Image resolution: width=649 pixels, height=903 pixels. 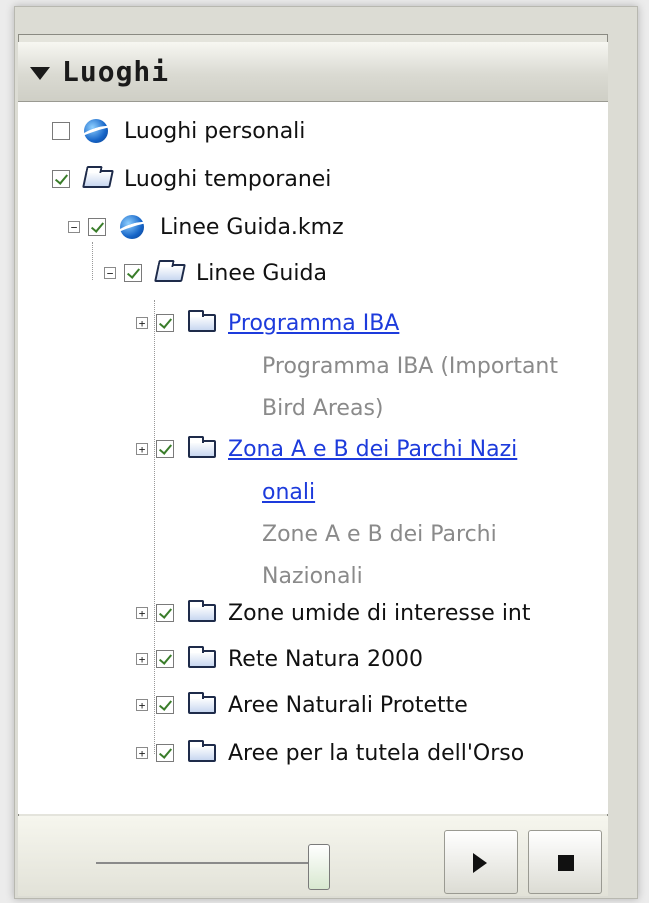 What do you see at coordinates (312, 576) in the screenshot?
I see `tree-item-description: Nazionali` at bounding box center [312, 576].